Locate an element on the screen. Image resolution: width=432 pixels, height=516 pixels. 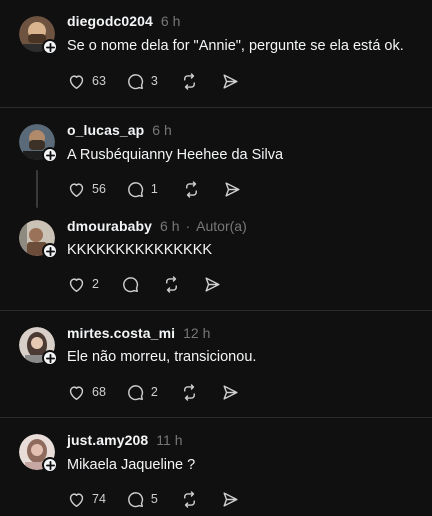
reply-count: 3 is located at coordinates (154, 81).